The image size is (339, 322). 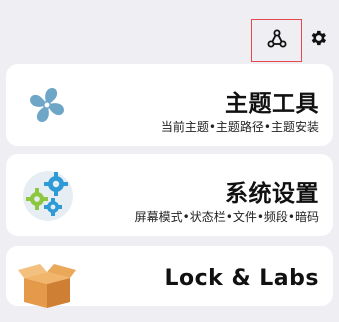 I want to click on card-title: Lock & Labs, so click(x=241, y=278).